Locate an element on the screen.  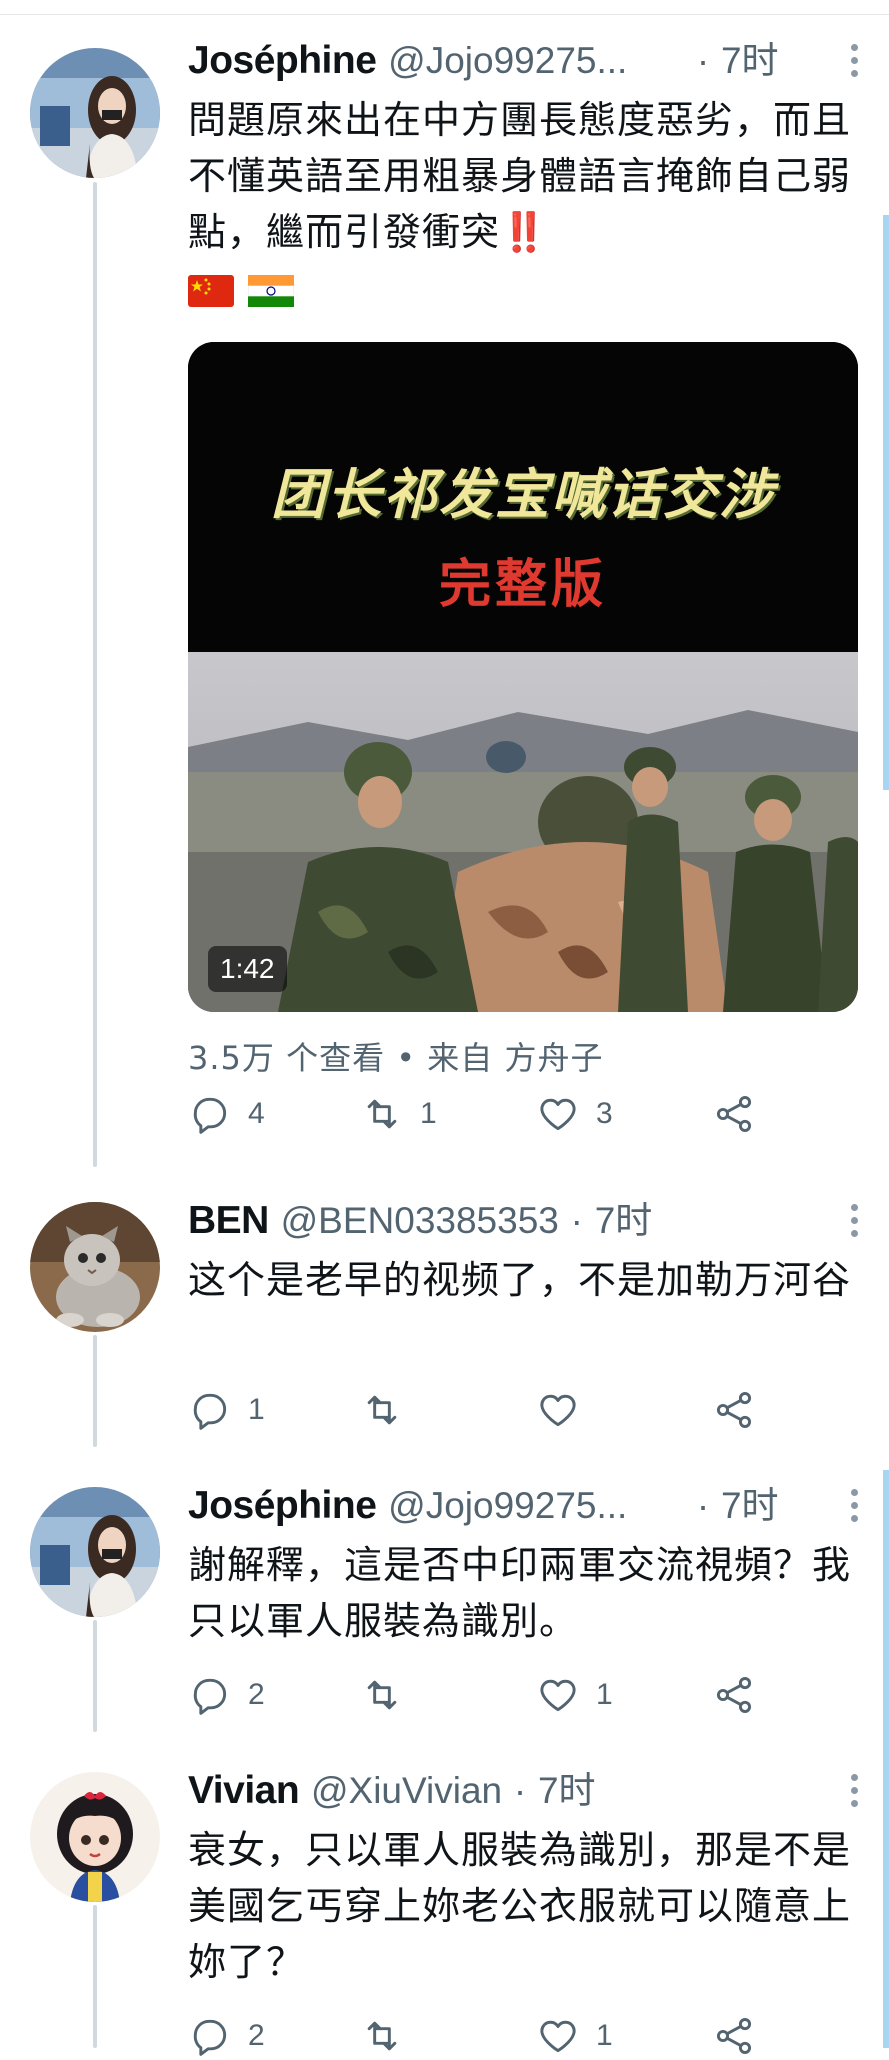
retweet-button: 1 is located at coordinates (398, 1114).